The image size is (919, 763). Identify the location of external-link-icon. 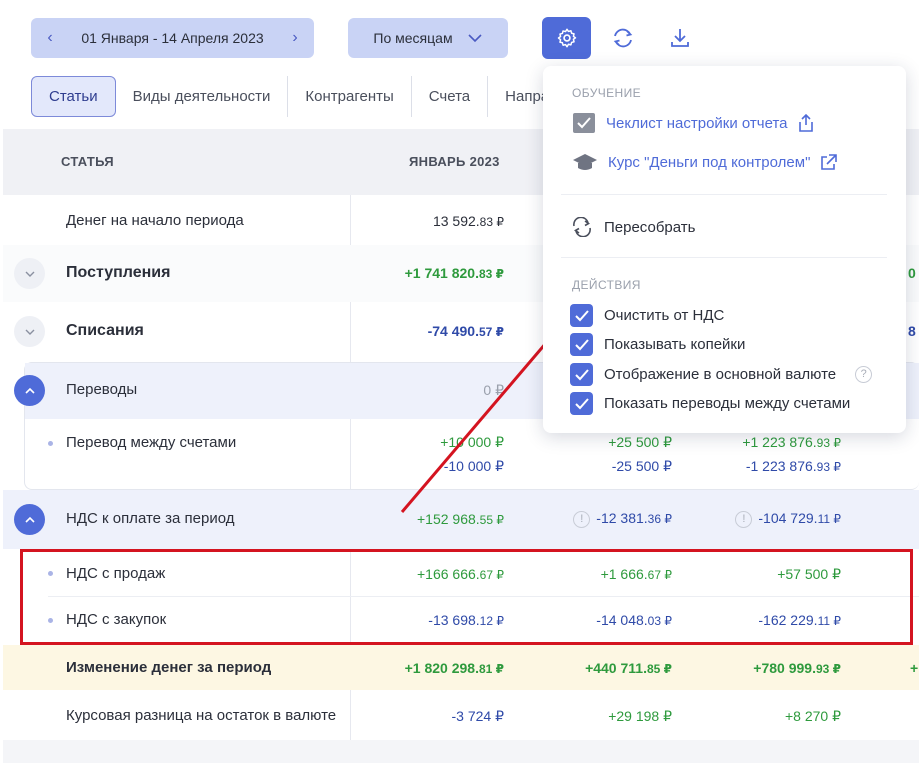
(829, 161).